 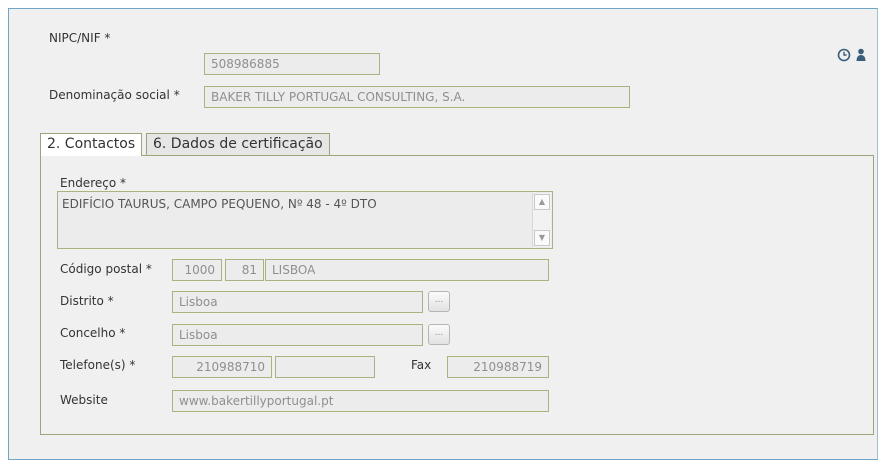 I want to click on distrito-label: Distrito *, so click(x=87, y=301).